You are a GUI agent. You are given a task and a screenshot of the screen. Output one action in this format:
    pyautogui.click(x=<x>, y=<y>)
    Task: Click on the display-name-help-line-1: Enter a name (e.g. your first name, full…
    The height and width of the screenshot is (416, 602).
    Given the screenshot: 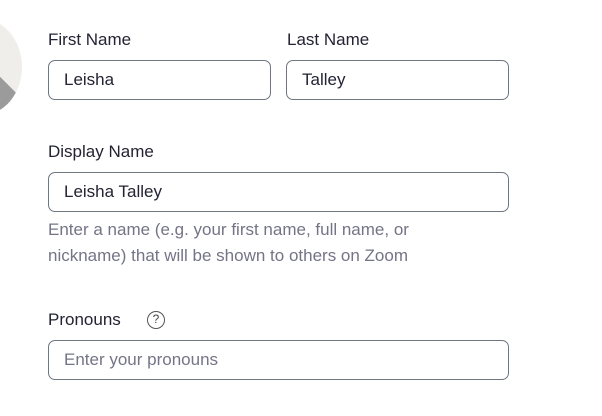 What is the action you would take?
    pyautogui.click(x=228, y=229)
    